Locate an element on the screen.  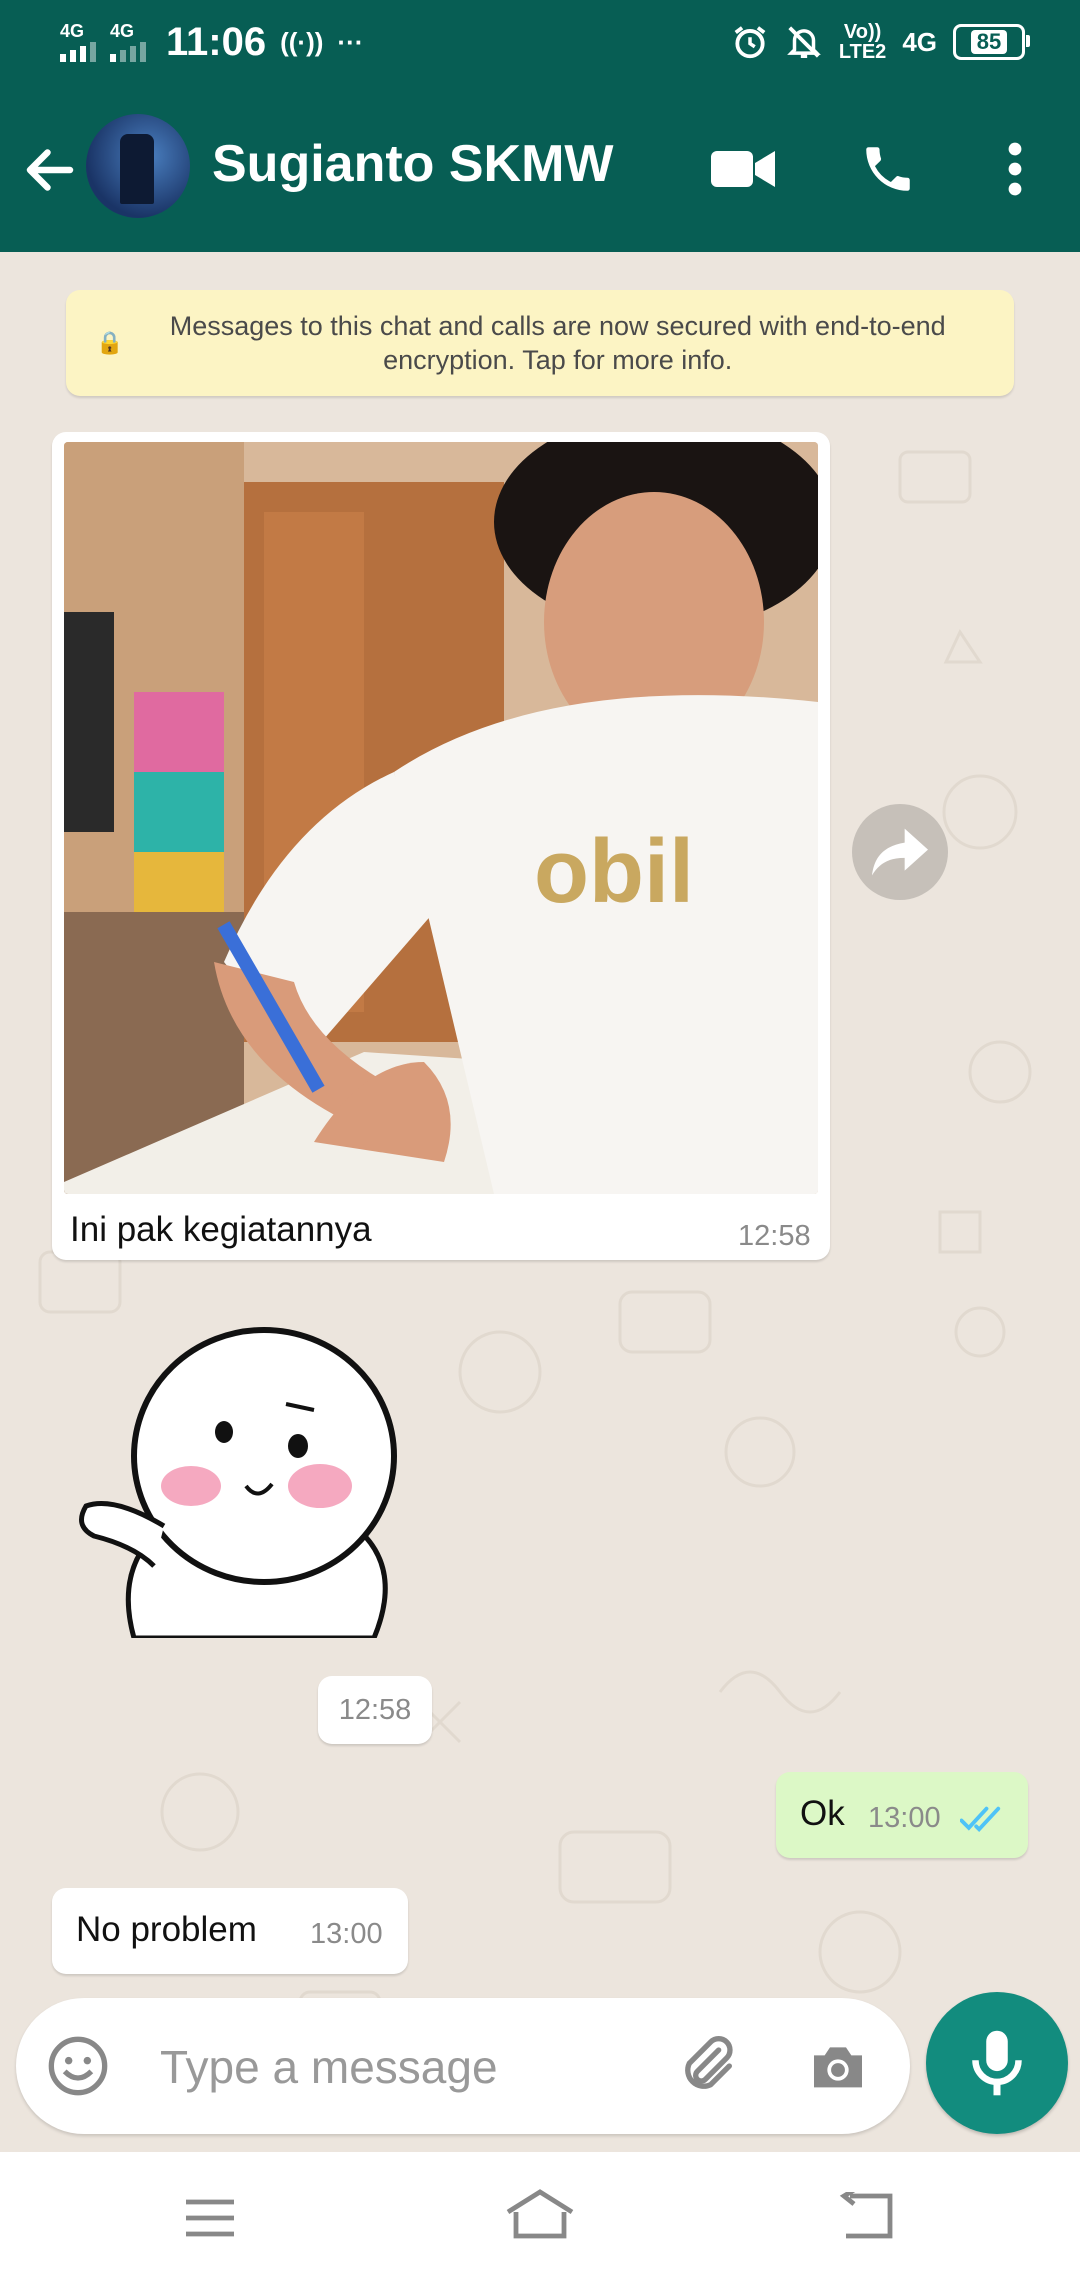
message-text: No problem is located at coordinates (166, 1929).